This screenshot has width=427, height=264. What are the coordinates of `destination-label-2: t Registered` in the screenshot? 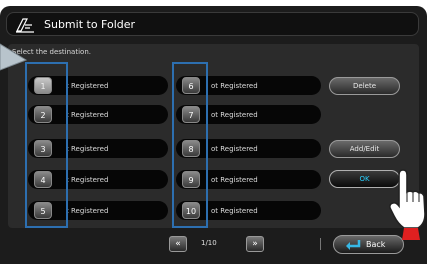 It's located at (87, 115).